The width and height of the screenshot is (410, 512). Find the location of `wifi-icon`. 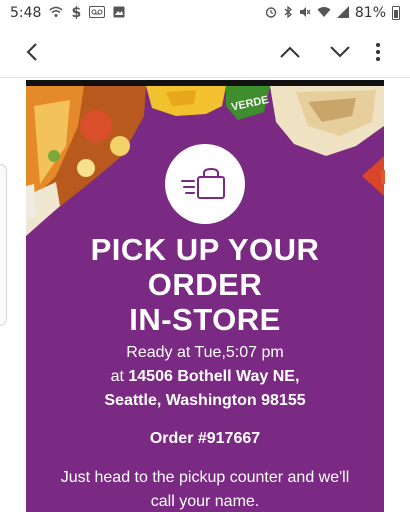

wifi-icon is located at coordinates (324, 13).